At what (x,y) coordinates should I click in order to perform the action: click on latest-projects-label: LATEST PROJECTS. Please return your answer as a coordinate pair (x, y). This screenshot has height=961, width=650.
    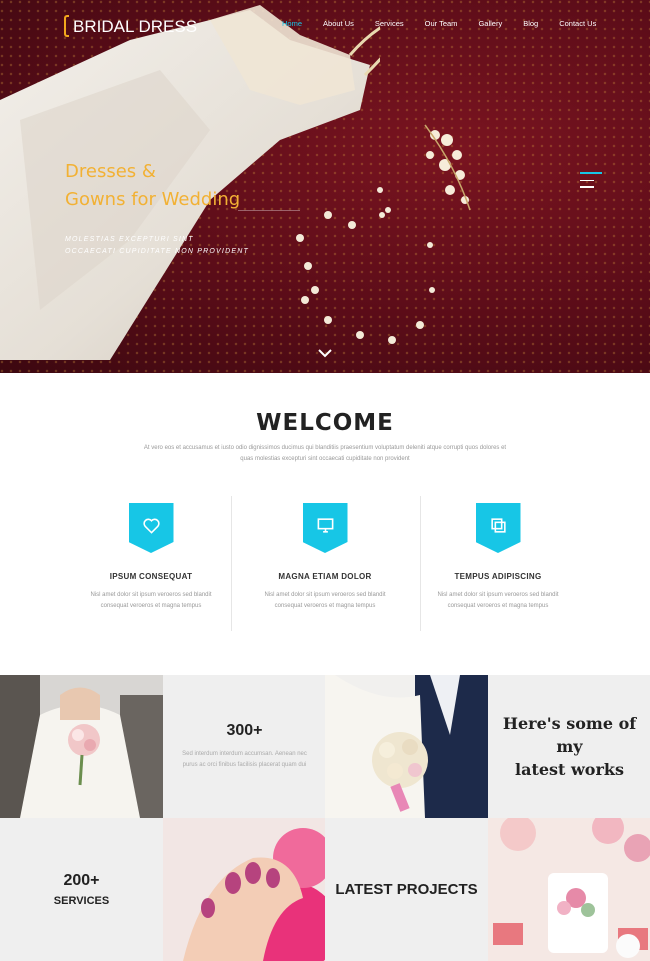
    Looking at the image, I should click on (406, 889).